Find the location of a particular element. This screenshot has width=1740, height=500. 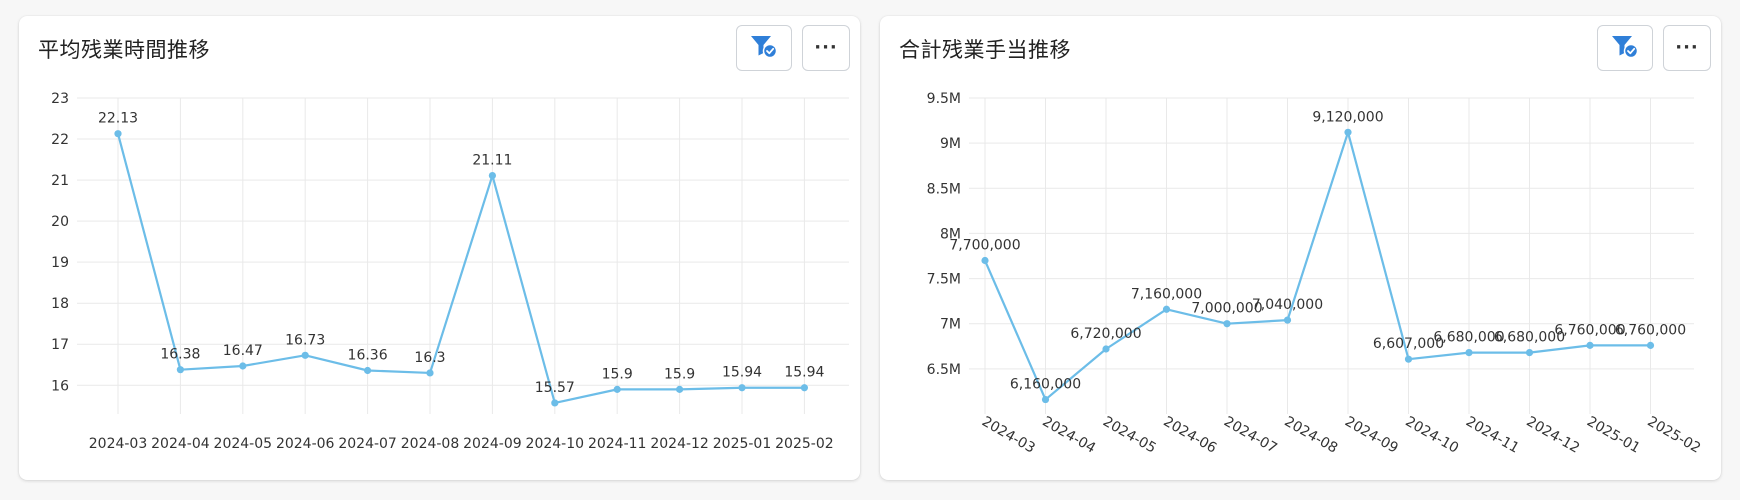

data-label: 16.73 is located at coordinates (305, 340).